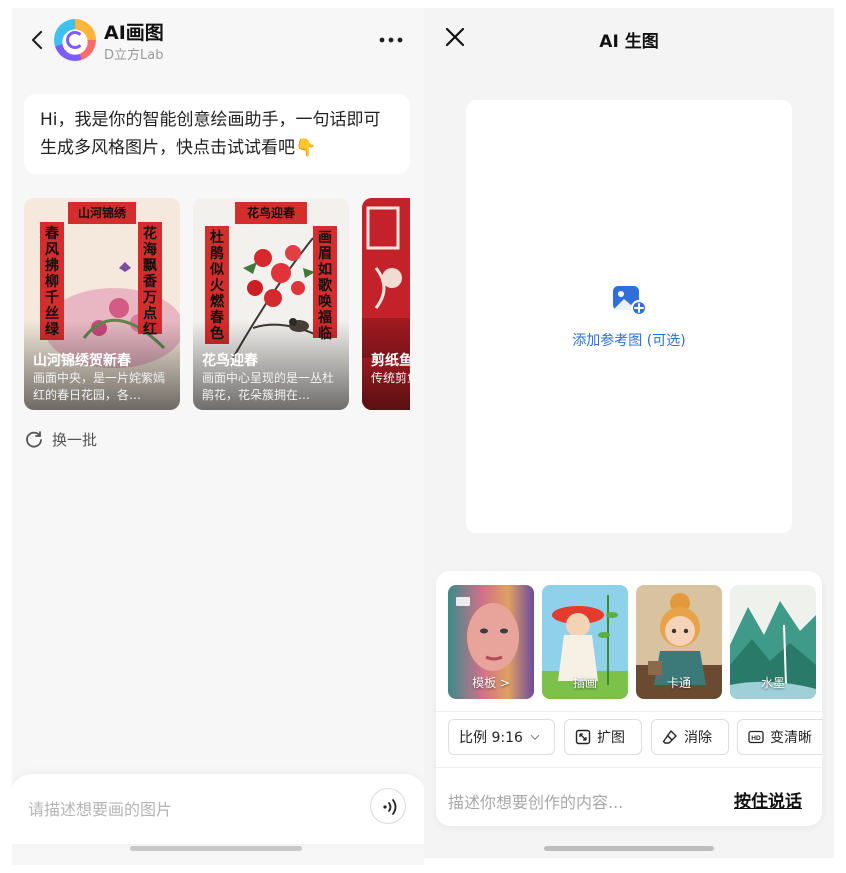 This screenshot has height=873, width=846. Describe the element at coordinates (270, 213) in the screenshot. I see `card-banner: 花鸟迎春` at that location.